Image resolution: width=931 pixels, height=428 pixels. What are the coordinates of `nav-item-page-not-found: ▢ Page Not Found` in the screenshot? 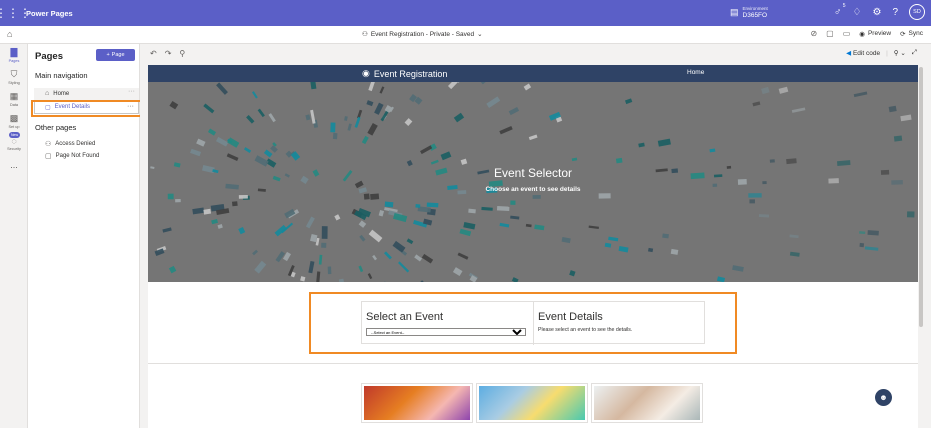 It's located at (72, 156).